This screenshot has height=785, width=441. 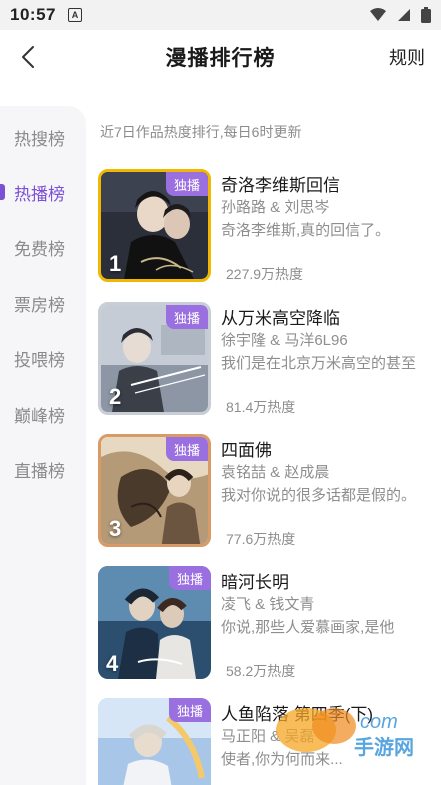 I want to click on sidebar-item-box-office: 票房榜, so click(x=43, y=303).